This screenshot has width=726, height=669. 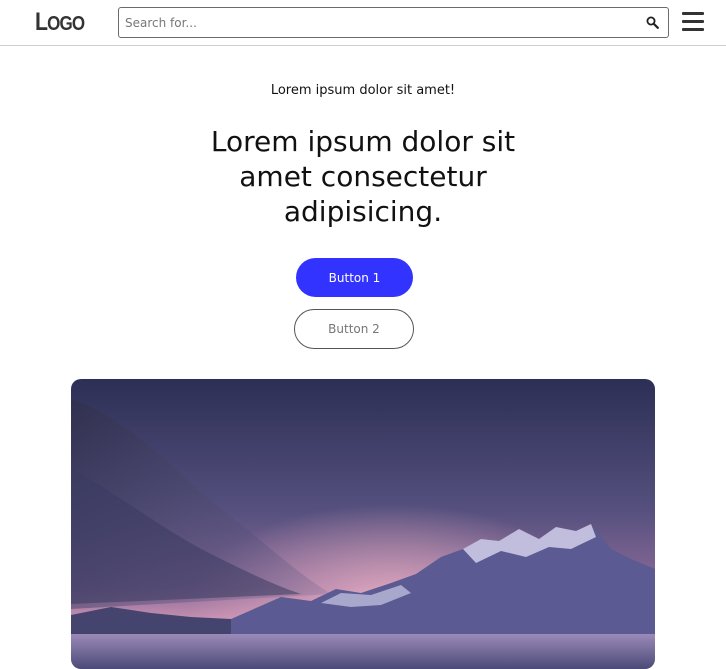 What do you see at coordinates (60, 22) in the screenshot?
I see `logo: LOGO` at bounding box center [60, 22].